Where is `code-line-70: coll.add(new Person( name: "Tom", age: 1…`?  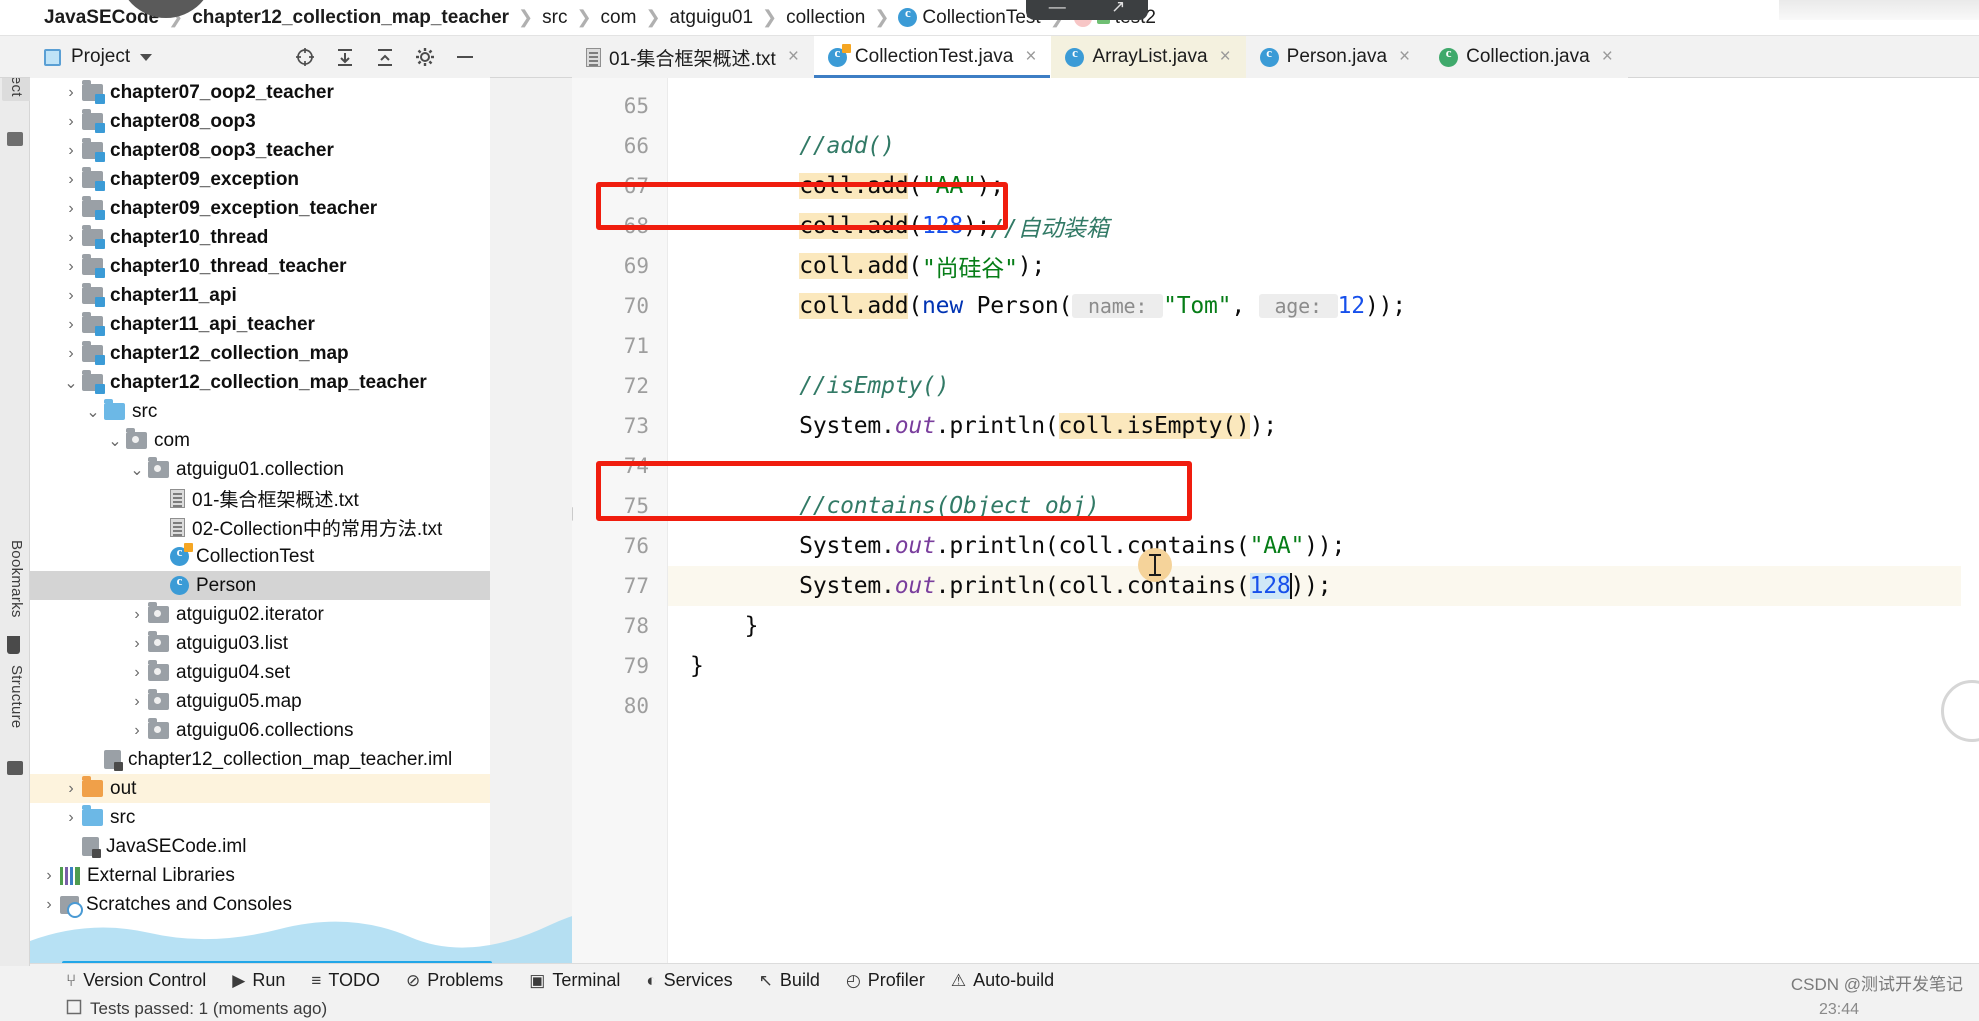
code-line-70: coll.add(new Person( name: "Tom", age: 1… is located at coordinates (1323, 306).